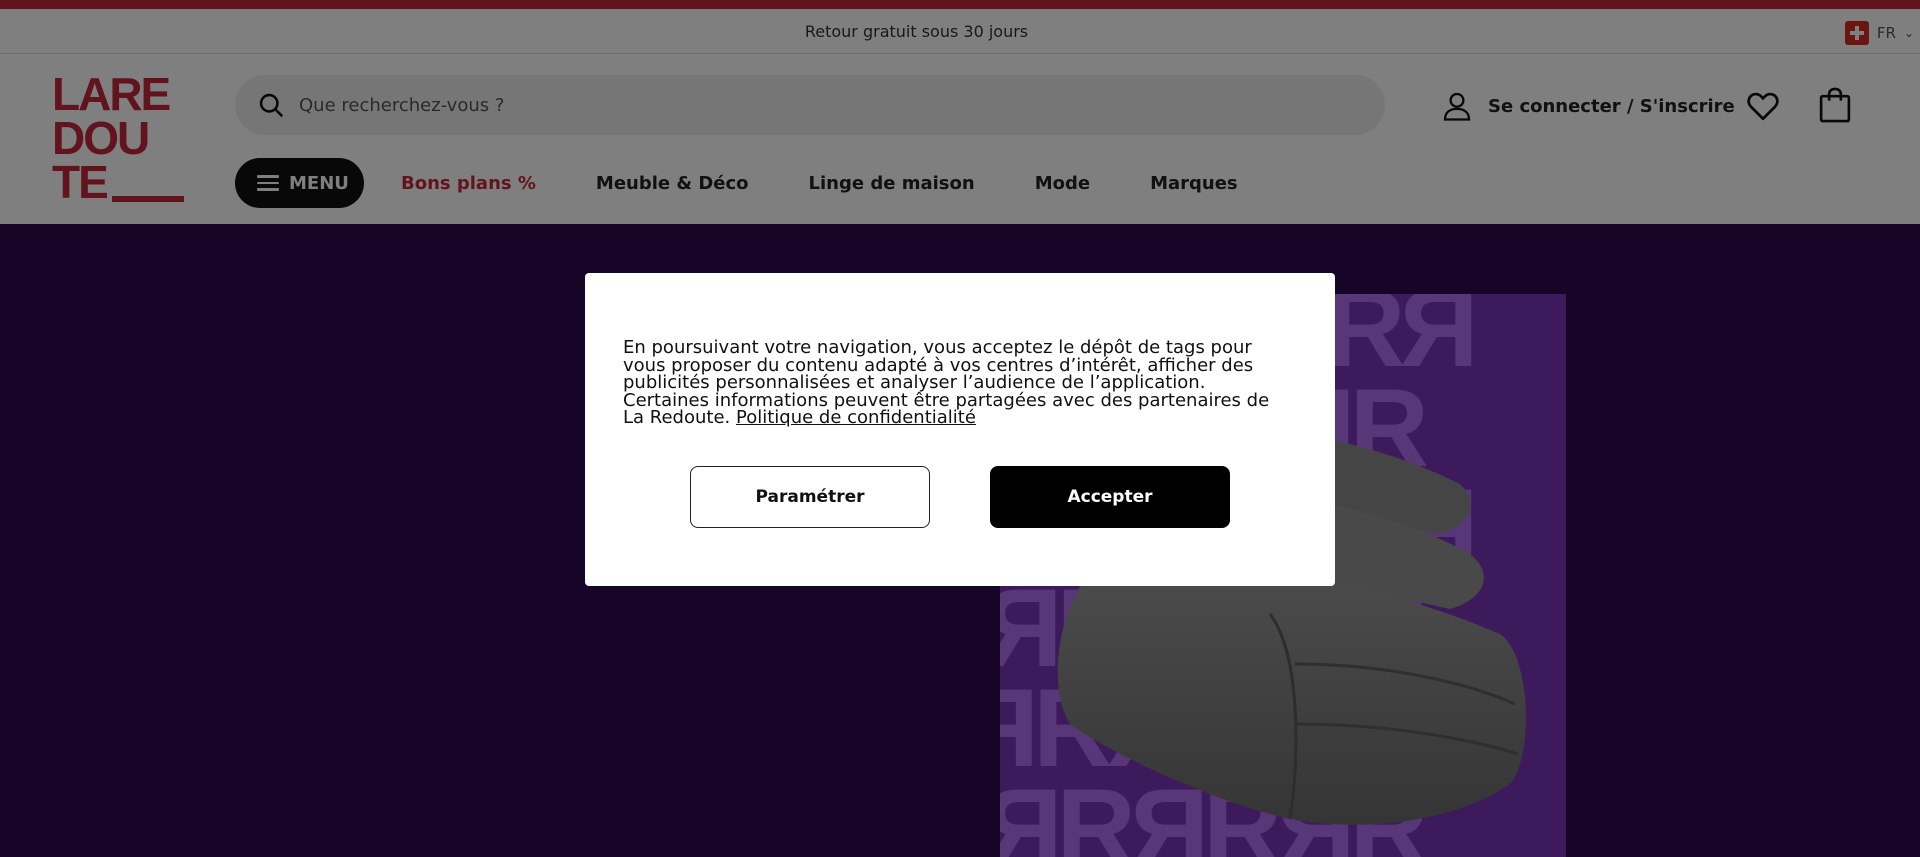 This screenshot has height=857, width=1920. What do you see at coordinates (810, 497) in the screenshot?
I see `settings-button: Paramétrer` at bounding box center [810, 497].